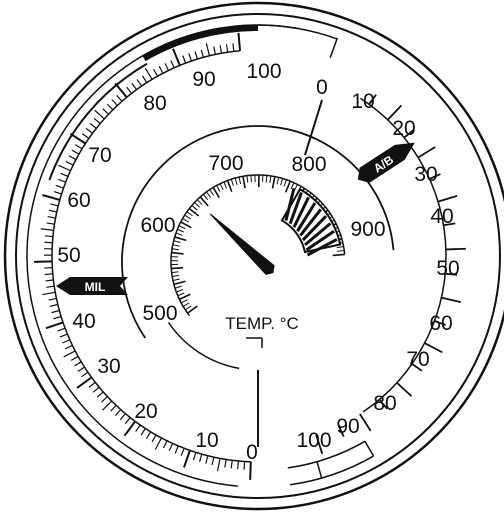  Describe the element at coordinates (331, 470) in the screenshot. I see `bottom-box-outer-arc` at that location.